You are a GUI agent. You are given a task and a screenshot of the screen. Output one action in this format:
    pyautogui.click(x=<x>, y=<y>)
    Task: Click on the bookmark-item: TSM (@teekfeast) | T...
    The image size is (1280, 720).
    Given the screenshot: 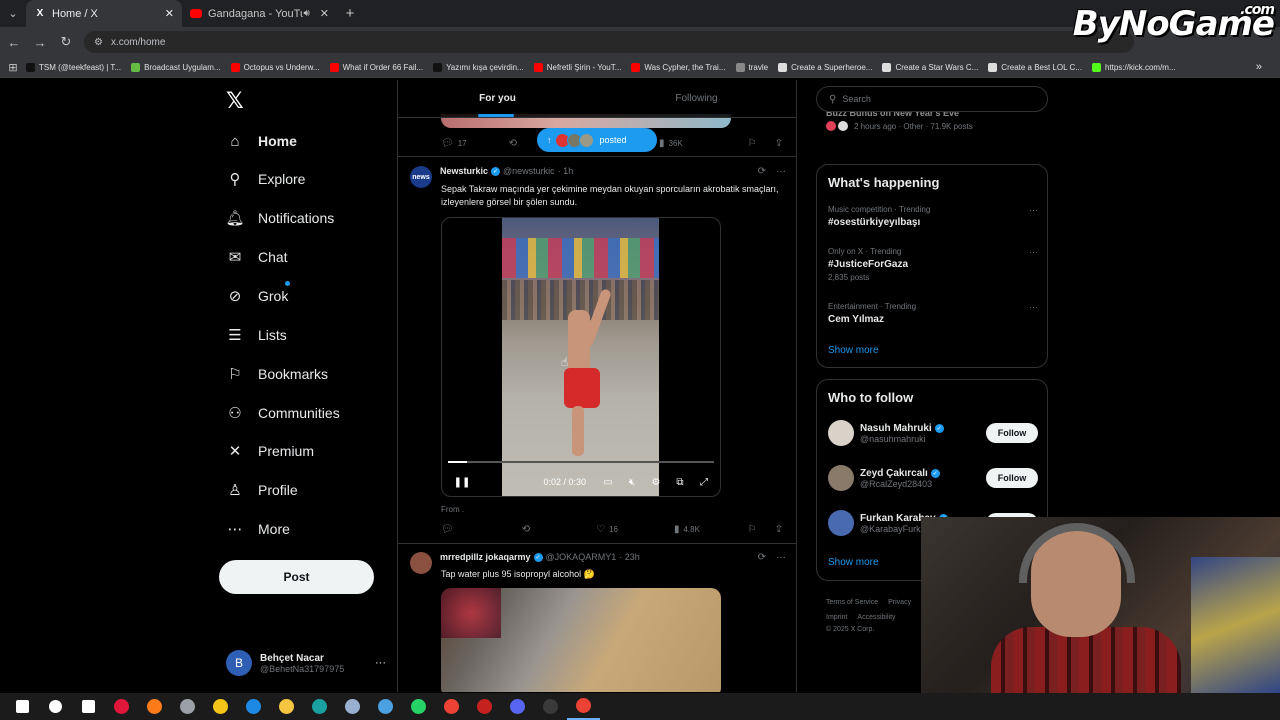 What is the action you would take?
    pyautogui.click(x=73, y=67)
    